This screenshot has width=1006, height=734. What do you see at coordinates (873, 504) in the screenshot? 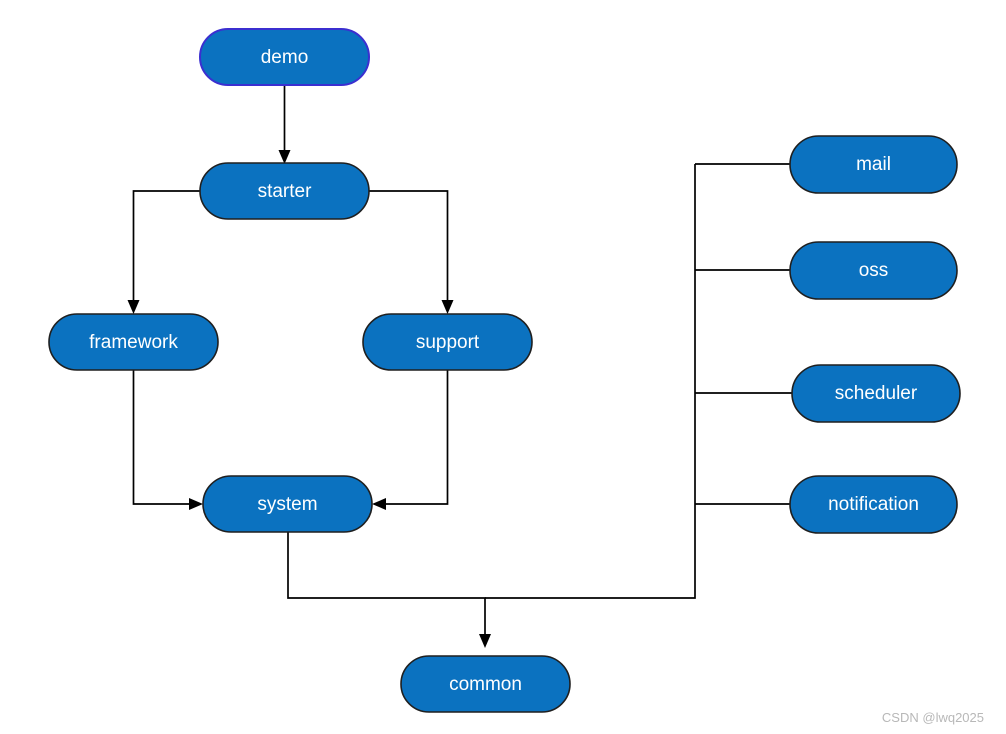
I see `node-notification: notification` at bounding box center [873, 504].